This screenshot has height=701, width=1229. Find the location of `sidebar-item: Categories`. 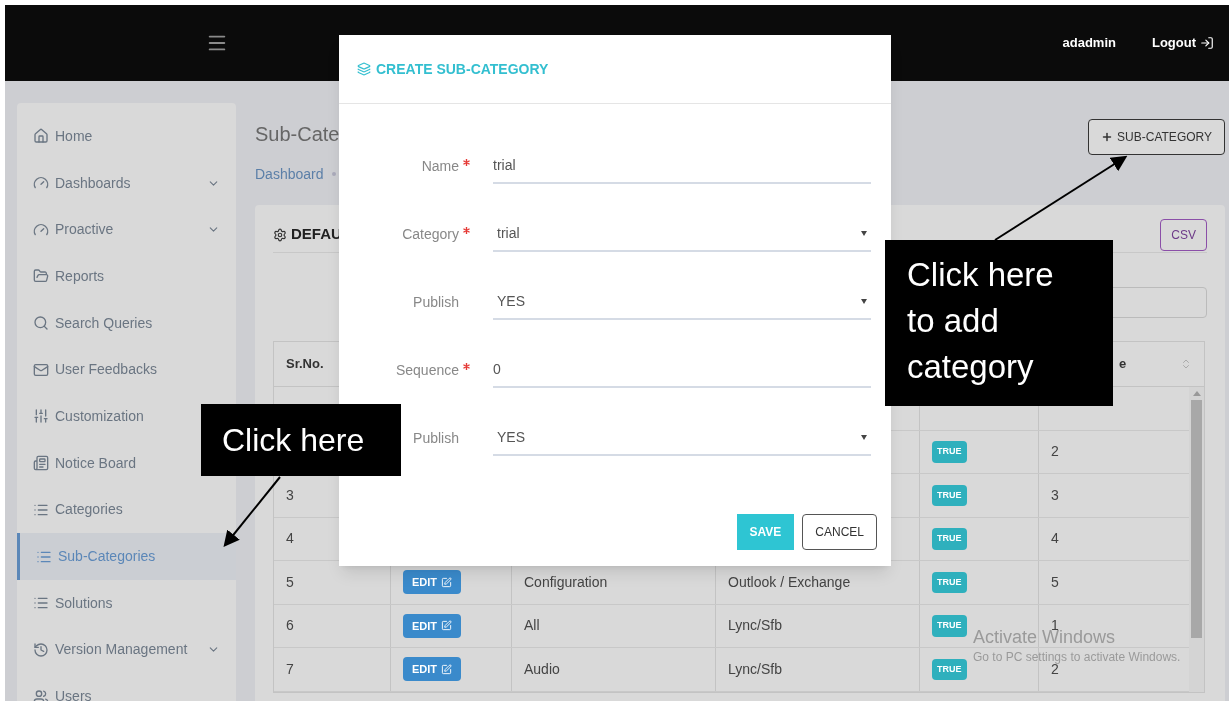

sidebar-item: Categories is located at coordinates (126, 510).